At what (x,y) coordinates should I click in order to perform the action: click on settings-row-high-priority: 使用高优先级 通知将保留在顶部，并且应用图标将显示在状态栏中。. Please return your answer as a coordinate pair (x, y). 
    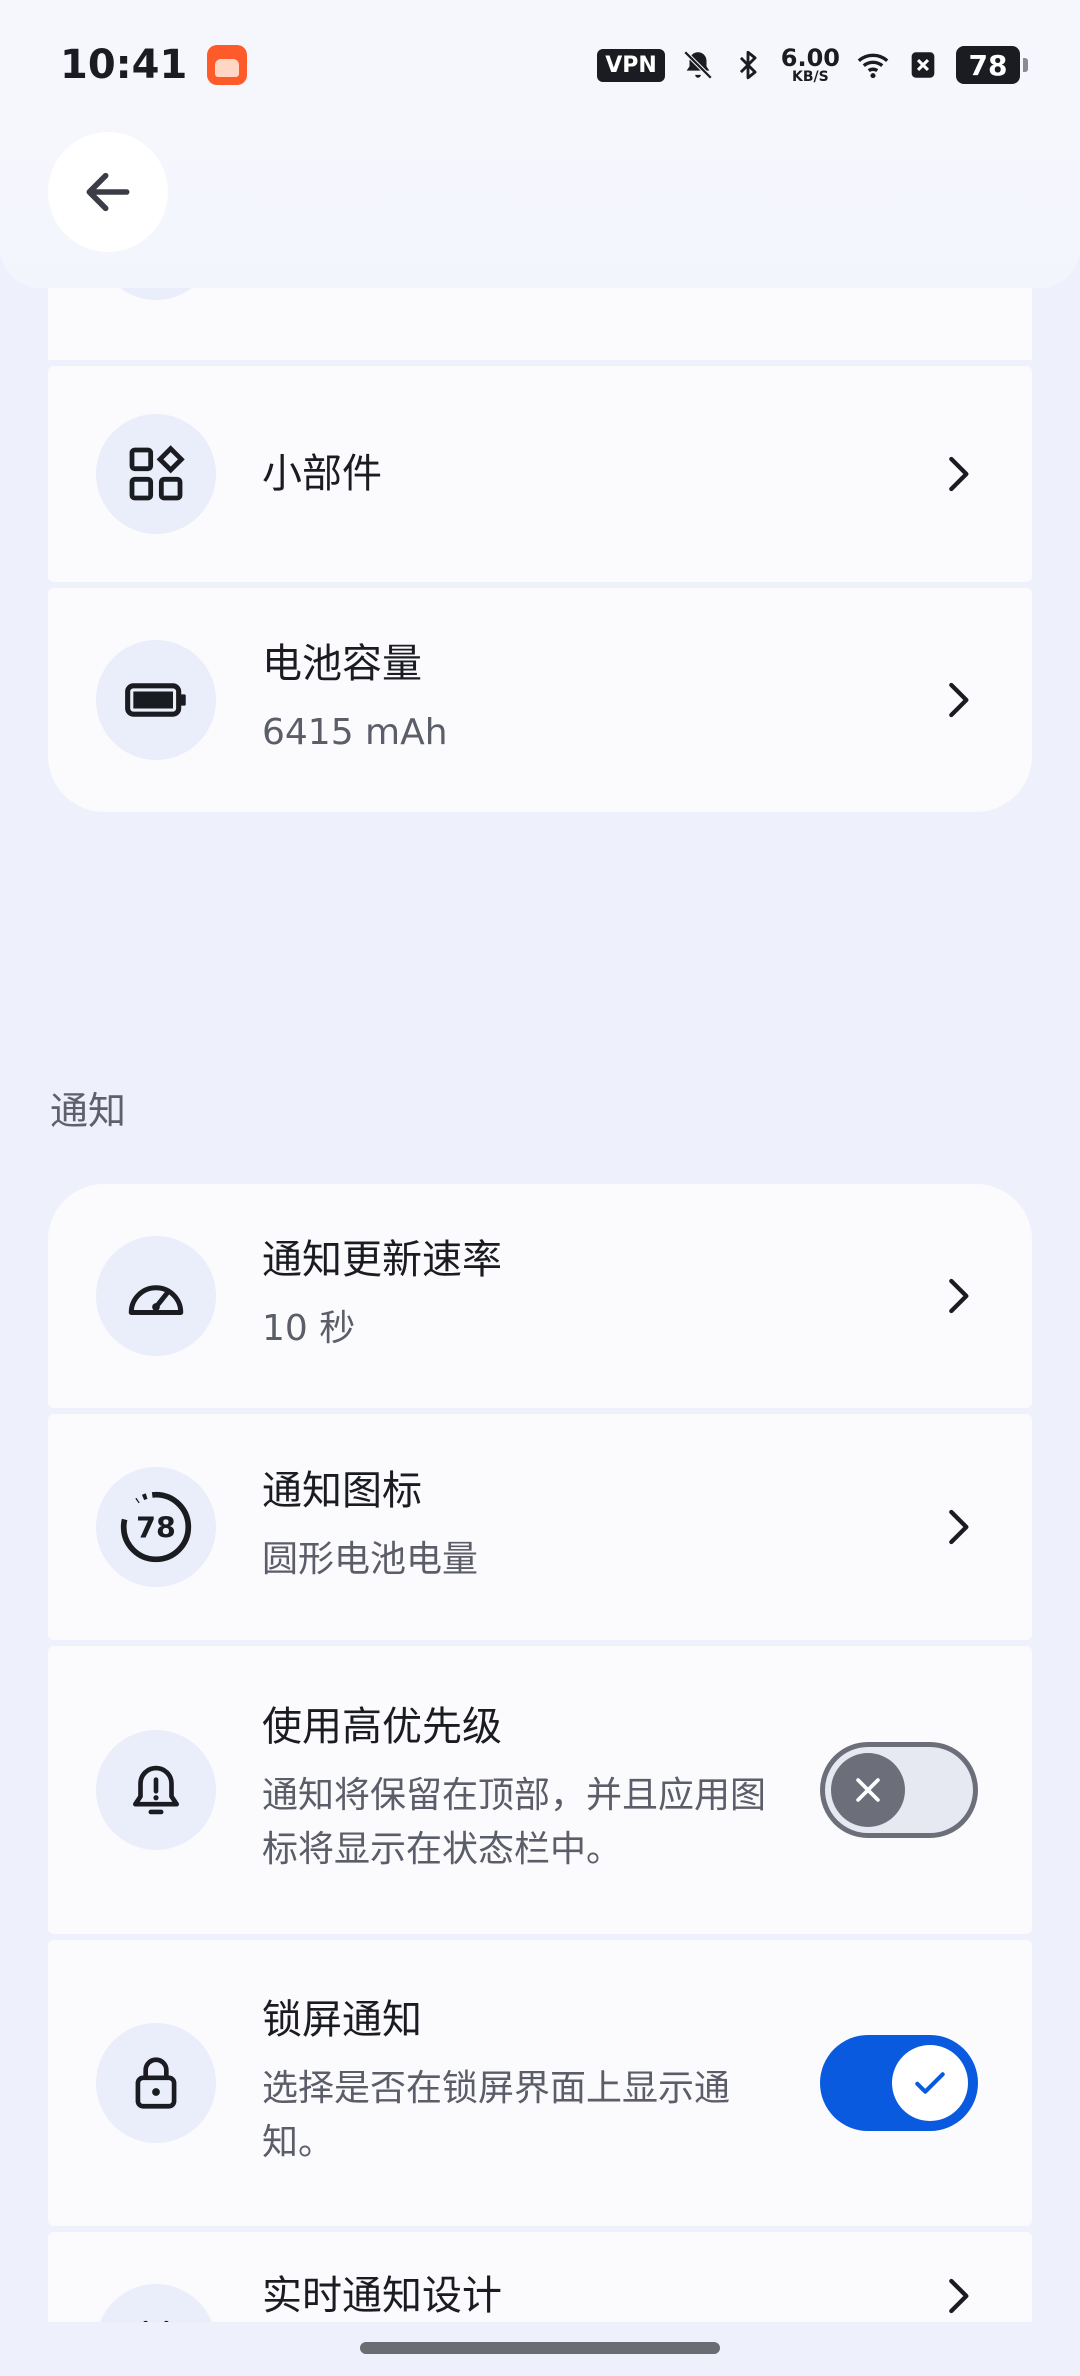
    Looking at the image, I should click on (540, 1790).